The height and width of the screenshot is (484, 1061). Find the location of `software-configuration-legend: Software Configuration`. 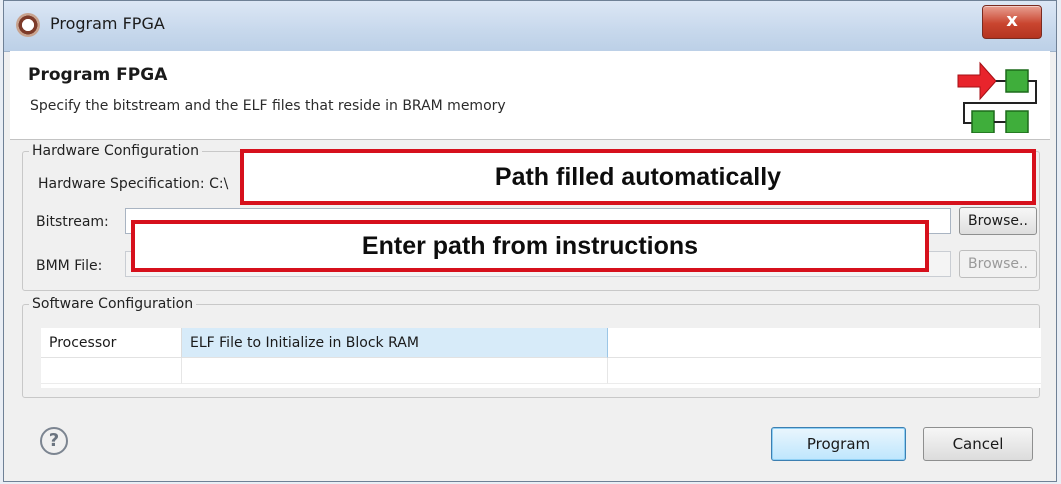

software-configuration-legend: Software Configuration is located at coordinates (113, 304).